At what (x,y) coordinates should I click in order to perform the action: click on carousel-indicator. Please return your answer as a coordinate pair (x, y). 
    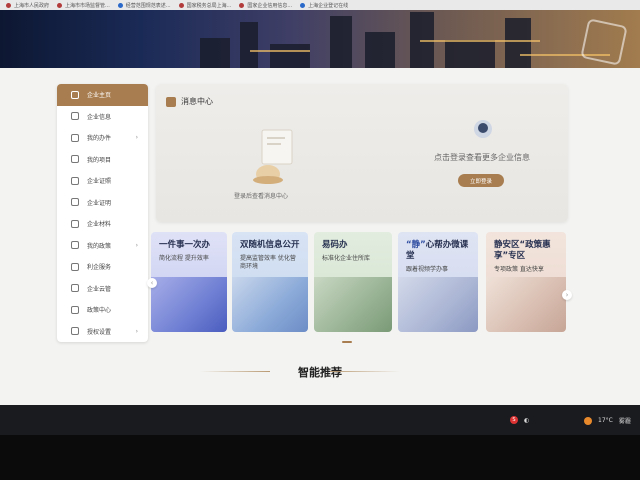
    Looking at the image, I should click on (347, 342).